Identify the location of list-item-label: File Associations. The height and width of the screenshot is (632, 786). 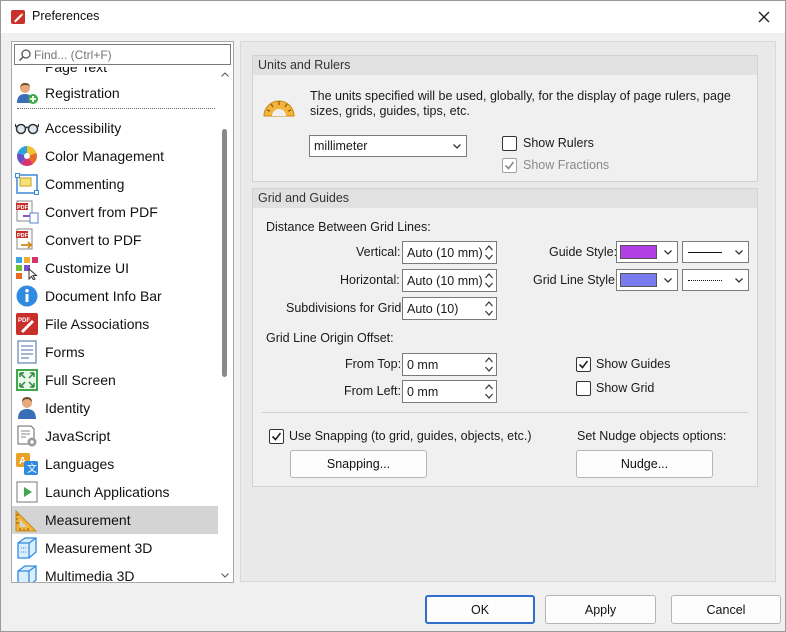
(97, 324).